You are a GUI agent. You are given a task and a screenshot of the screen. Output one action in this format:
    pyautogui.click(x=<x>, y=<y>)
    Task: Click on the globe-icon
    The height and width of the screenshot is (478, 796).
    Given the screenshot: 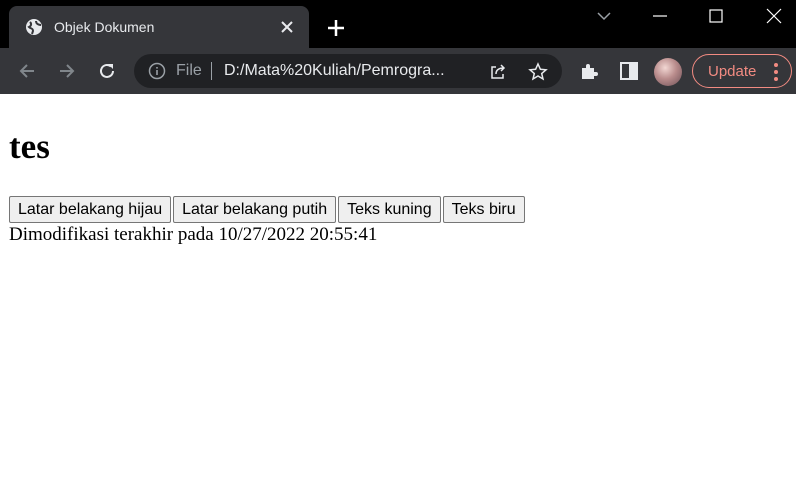 What is the action you would take?
    pyautogui.click(x=34, y=27)
    